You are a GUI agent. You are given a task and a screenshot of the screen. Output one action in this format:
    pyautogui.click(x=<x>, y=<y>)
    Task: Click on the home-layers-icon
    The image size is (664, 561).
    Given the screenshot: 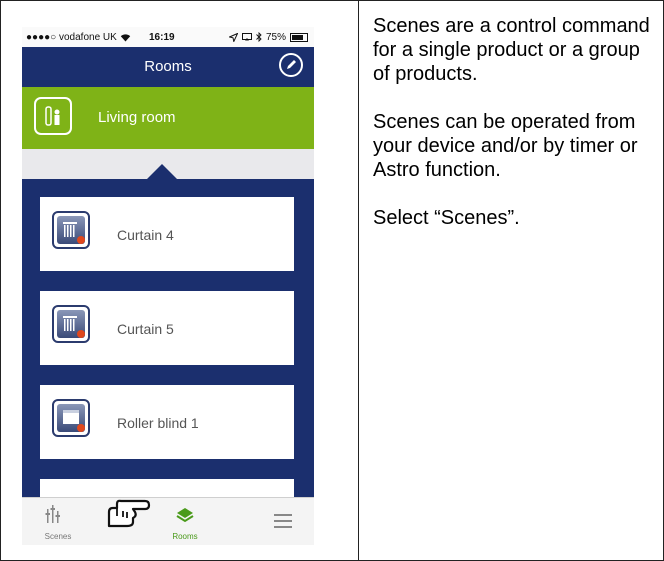 What is the action you would take?
    pyautogui.click(x=185, y=515)
    